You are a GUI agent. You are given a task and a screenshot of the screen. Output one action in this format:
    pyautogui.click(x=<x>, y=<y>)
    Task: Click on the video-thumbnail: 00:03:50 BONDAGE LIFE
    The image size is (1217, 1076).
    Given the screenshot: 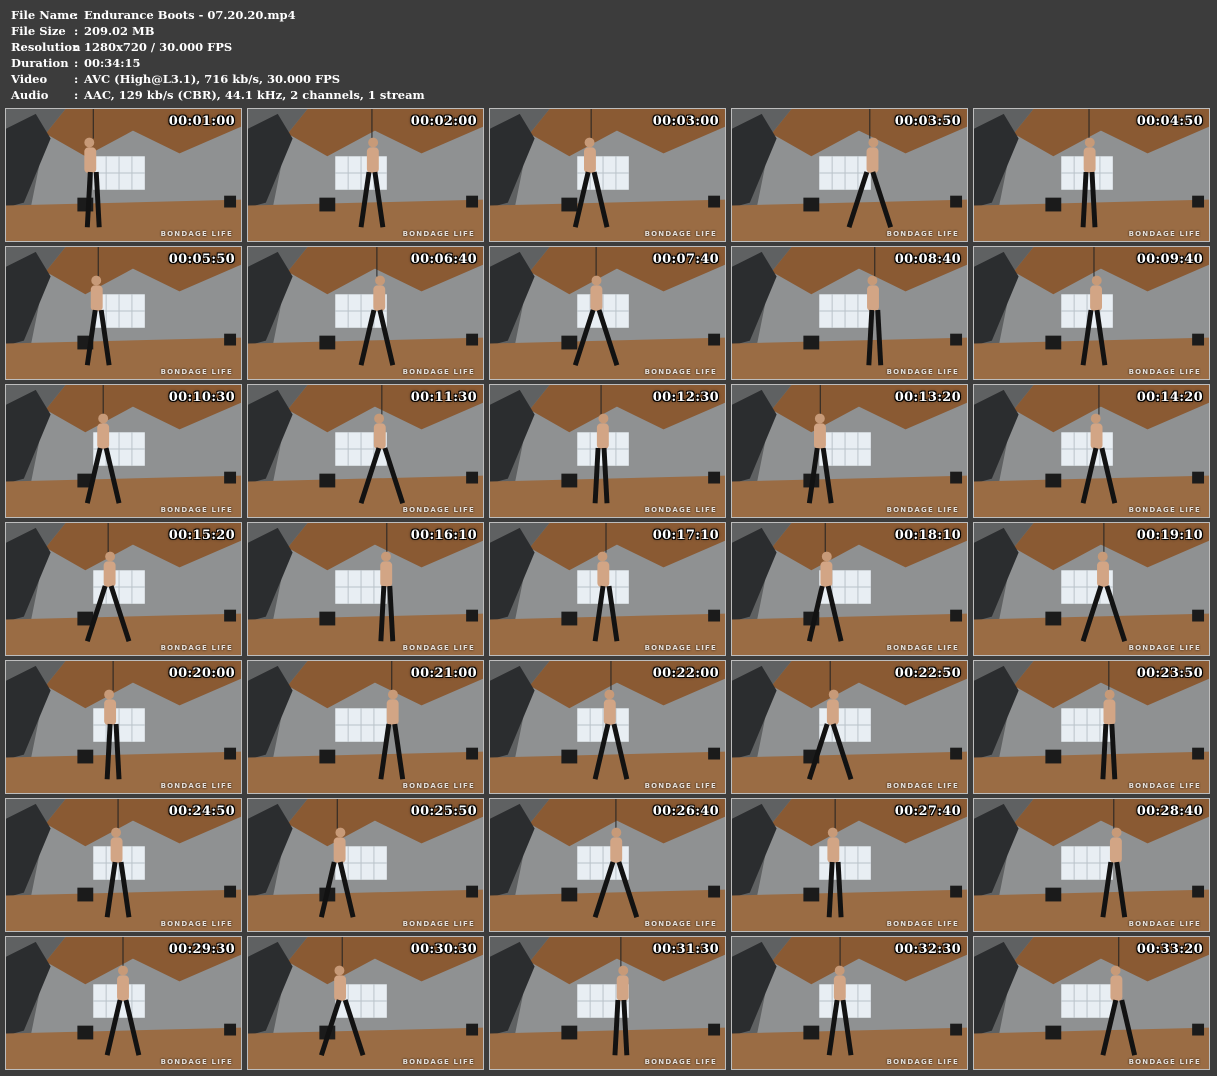 What is the action you would take?
    pyautogui.click(x=849, y=175)
    